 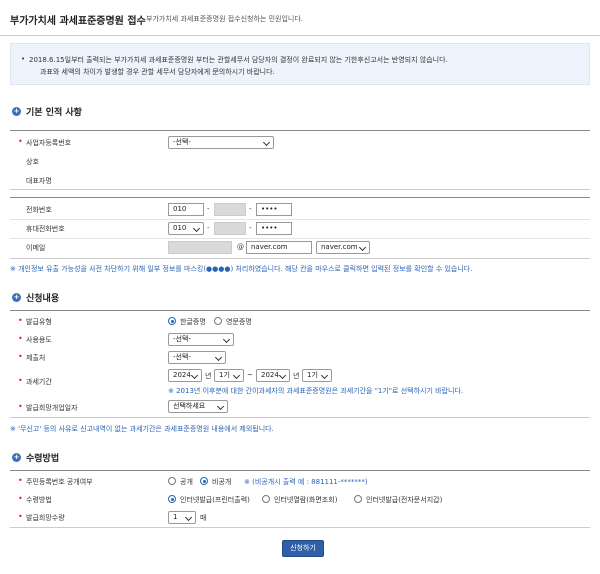 I want to click on section-request-title: + 신청내용, so click(x=35, y=297).